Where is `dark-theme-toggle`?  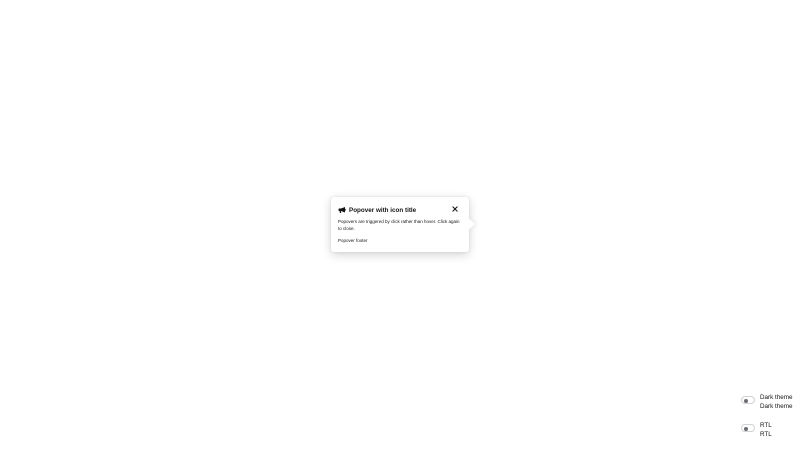
dark-theme-toggle is located at coordinates (748, 400).